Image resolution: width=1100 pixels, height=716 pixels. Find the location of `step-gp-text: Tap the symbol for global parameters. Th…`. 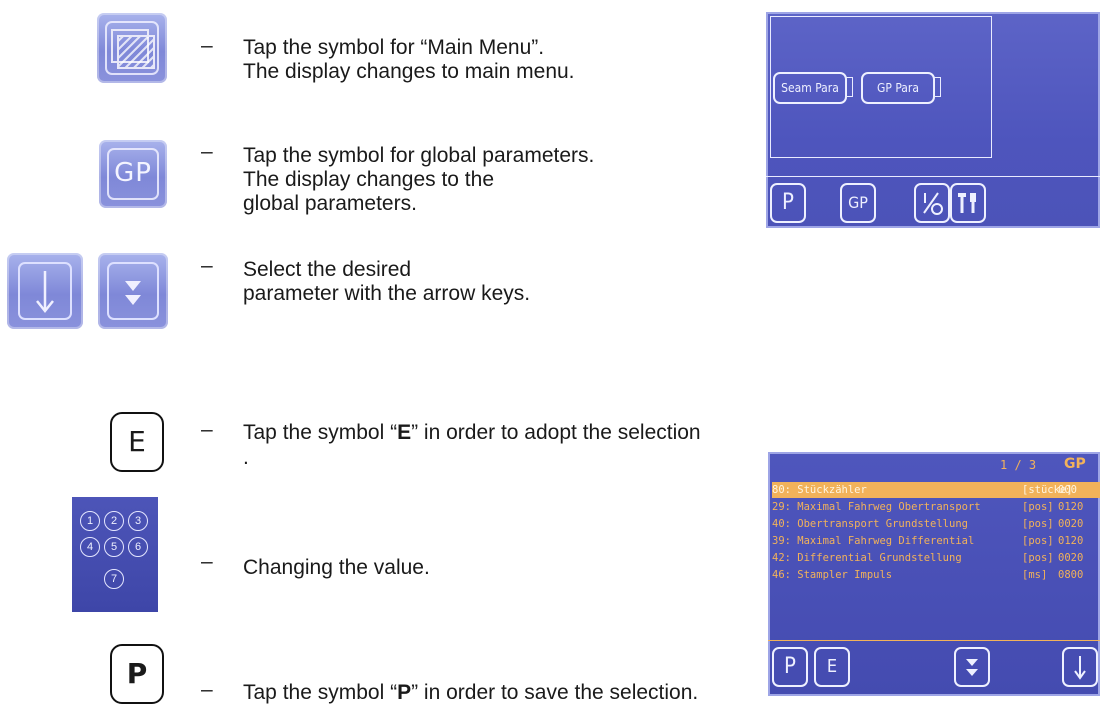

step-gp-text: Tap the symbol for global parameters. Th… is located at coordinates (419, 179).